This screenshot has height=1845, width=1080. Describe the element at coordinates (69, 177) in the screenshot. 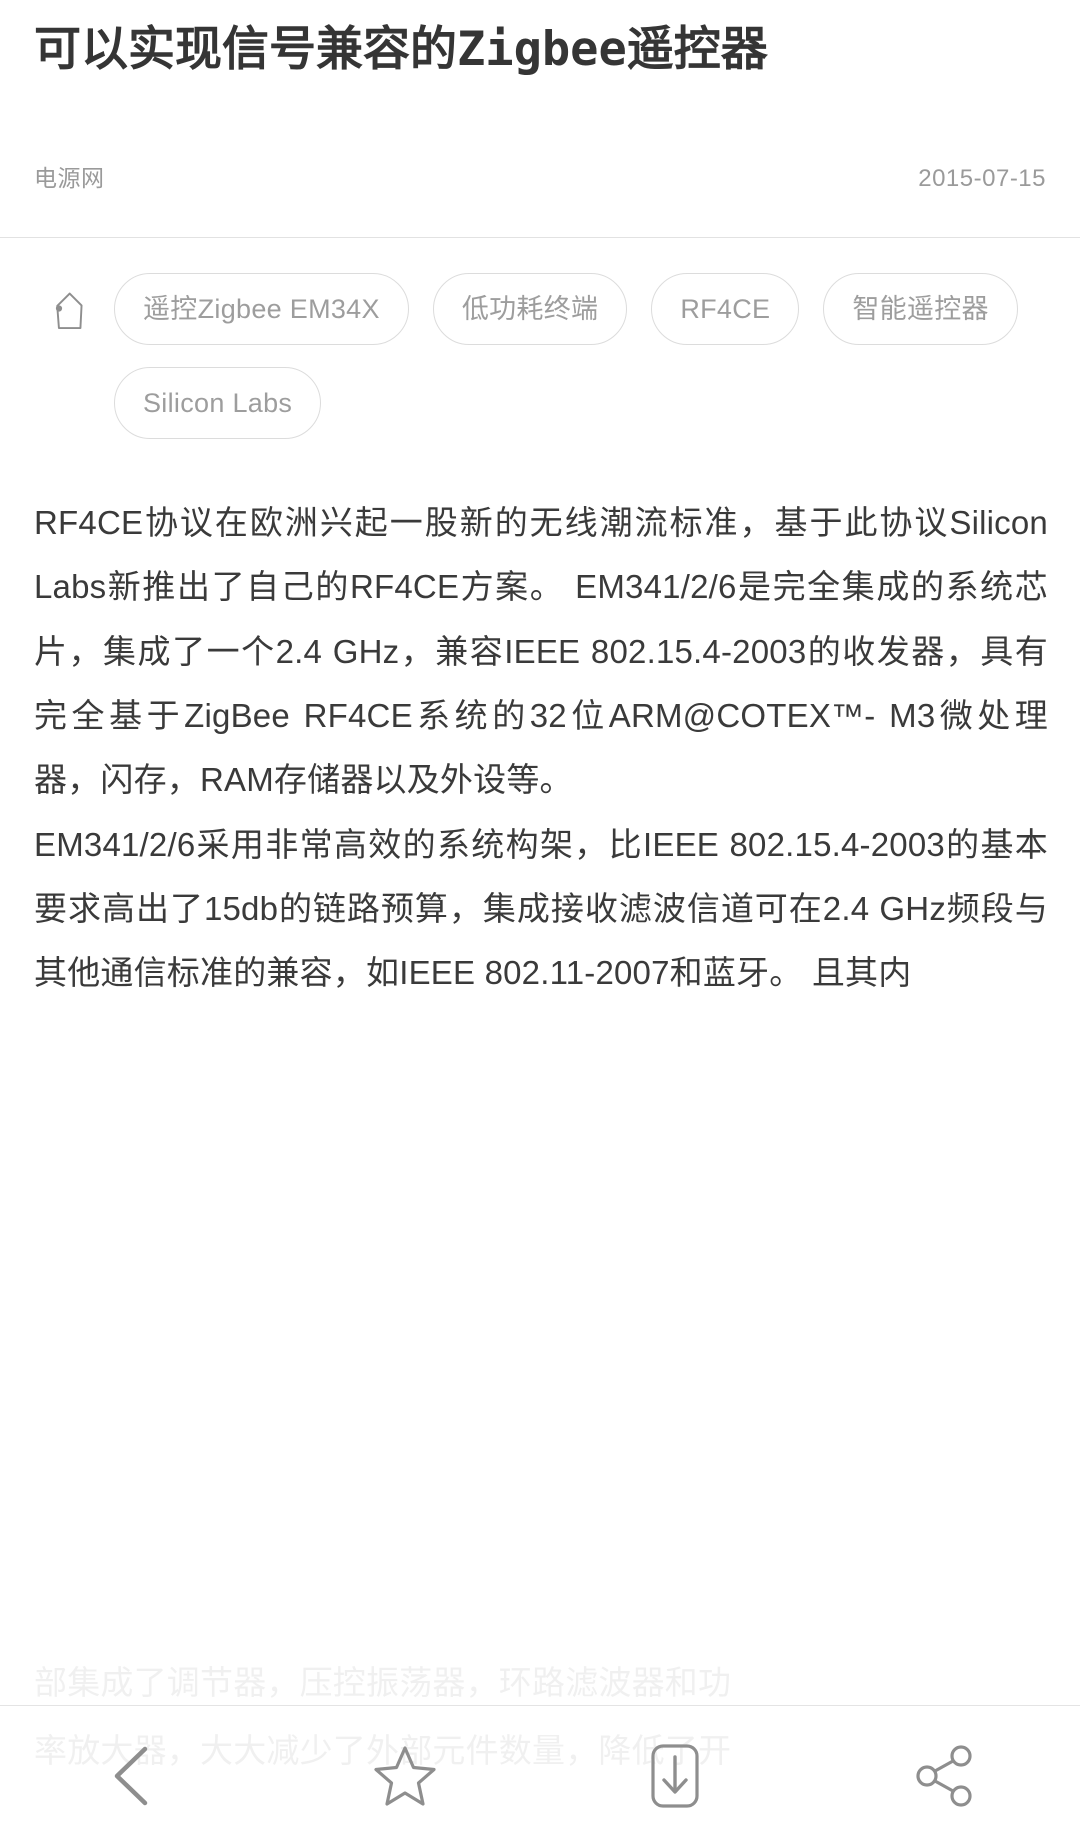

I see `article-source: 电源网` at that location.